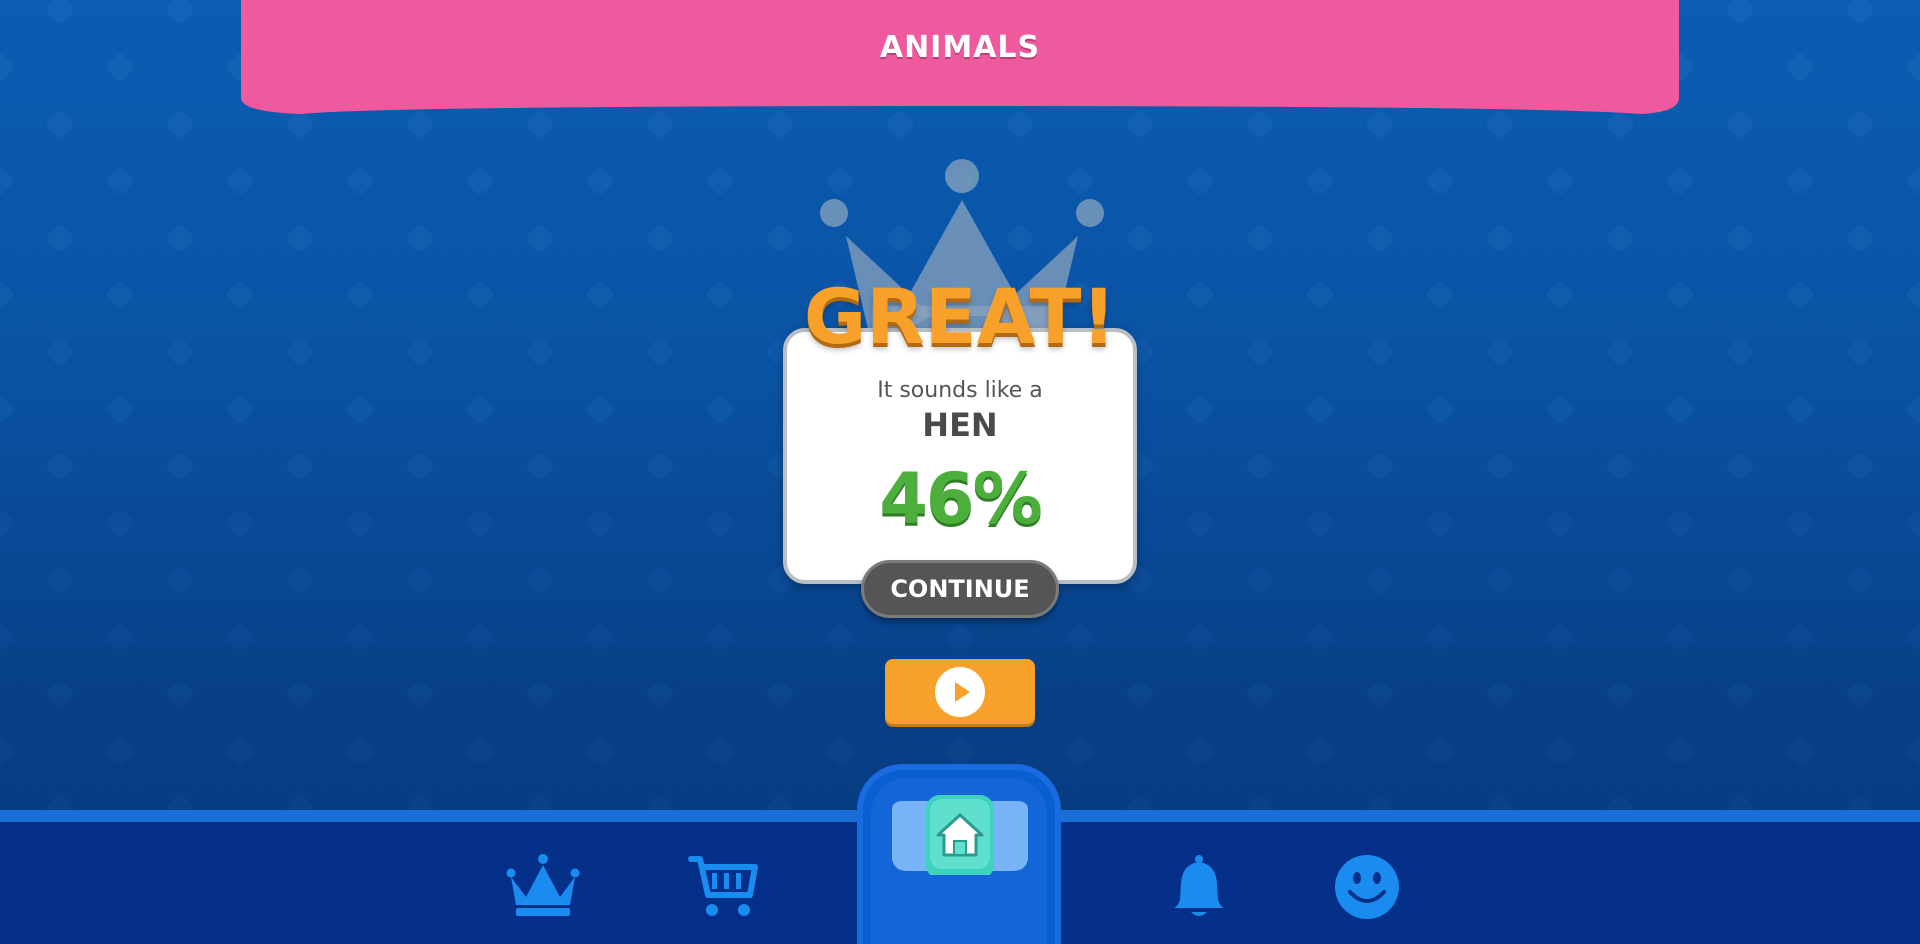  What do you see at coordinates (960, 390) in the screenshot?
I see `result-subtitle: It sounds like a` at bounding box center [960, 390].